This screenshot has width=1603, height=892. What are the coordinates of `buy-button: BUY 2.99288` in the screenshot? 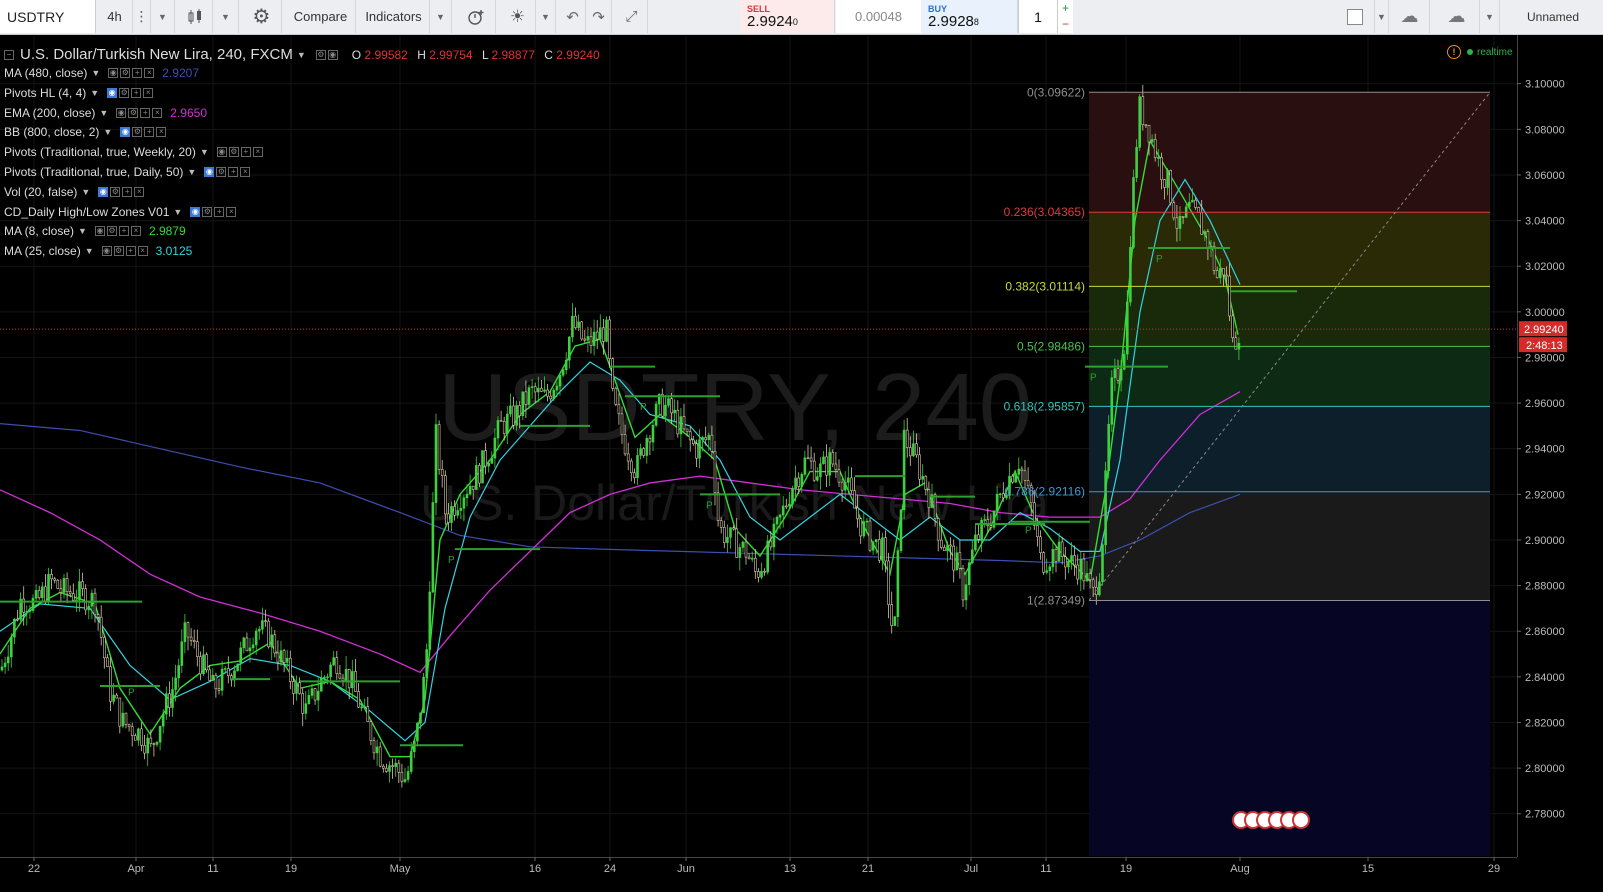 It's located at (970, 16).